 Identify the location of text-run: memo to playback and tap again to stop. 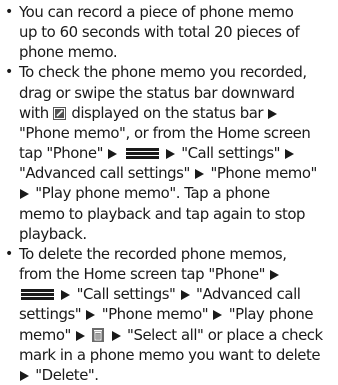
(162, 213).